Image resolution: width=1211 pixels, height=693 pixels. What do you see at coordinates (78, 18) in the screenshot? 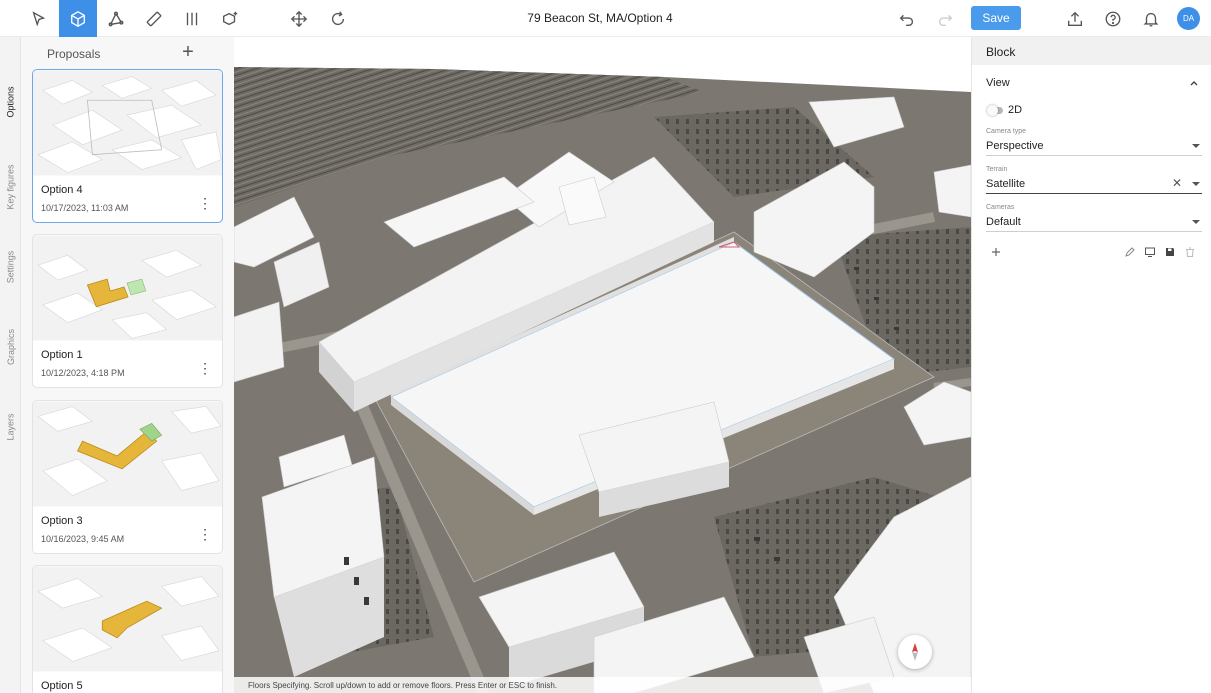
I see `block-tool-icon` at bounding box center [78, 18].